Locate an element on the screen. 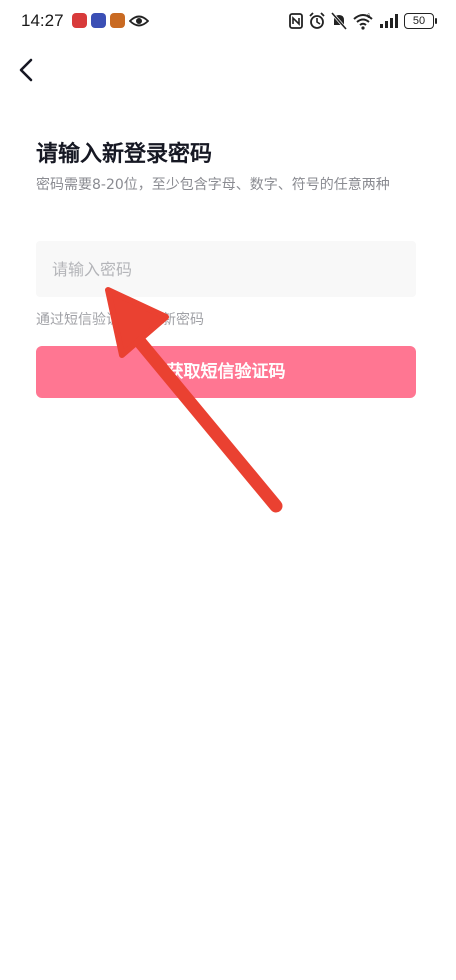 This screenshot has width=456, height=980. app-notification-orange-icon is located at coordinates (117, 20).